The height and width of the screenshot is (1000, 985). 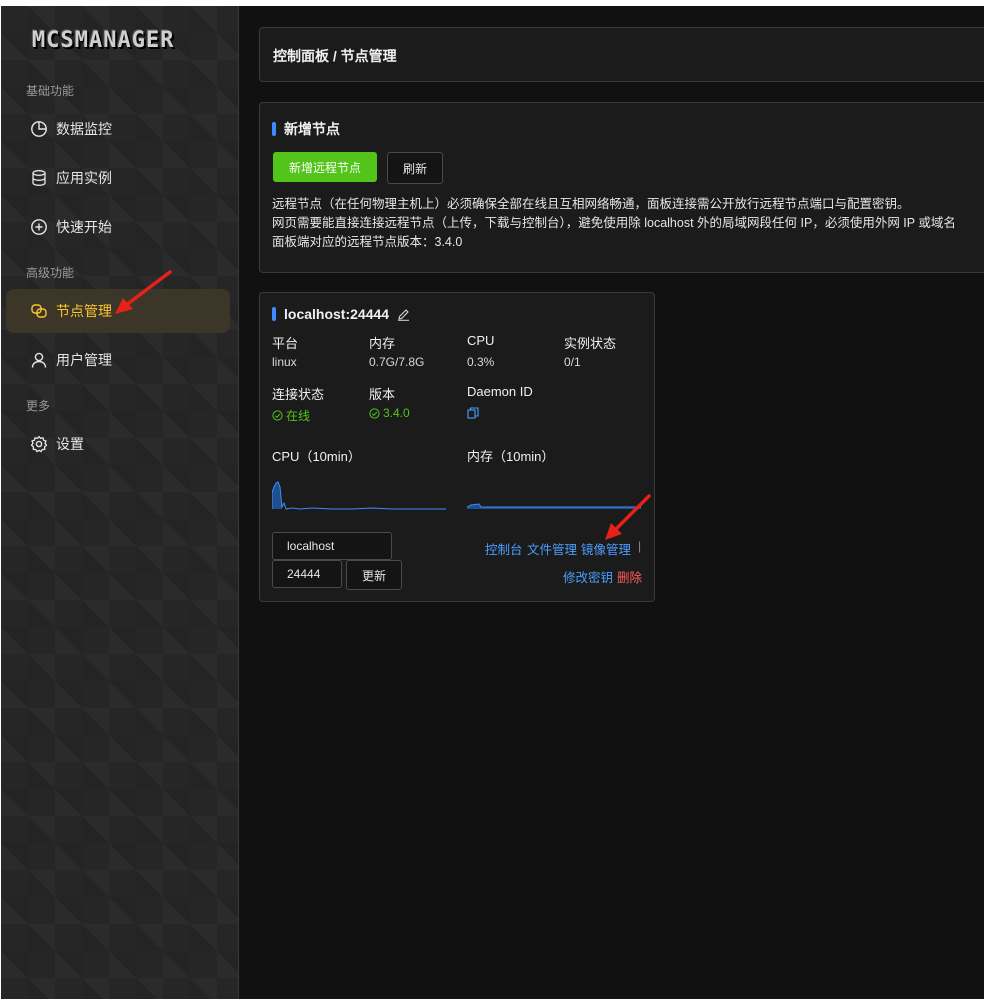 What do you see at coordinates (325, 167) in the screenshot?
I see `add-remote-node-button: 新增远程节点` at bounding box center [325, 167].